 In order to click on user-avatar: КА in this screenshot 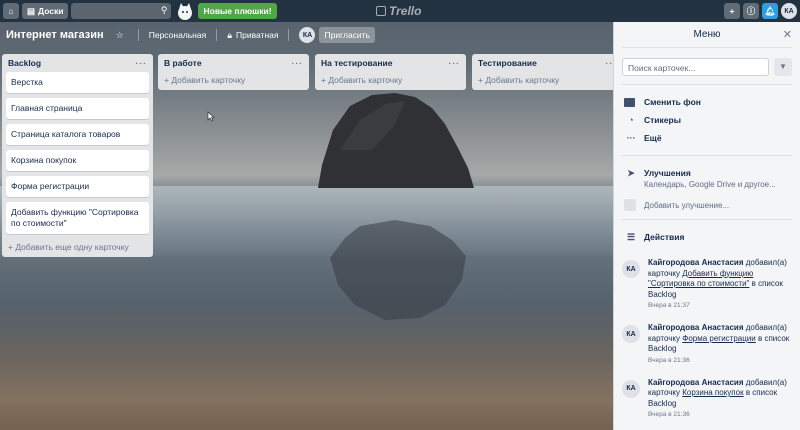, I will do `click(789, 11)`.